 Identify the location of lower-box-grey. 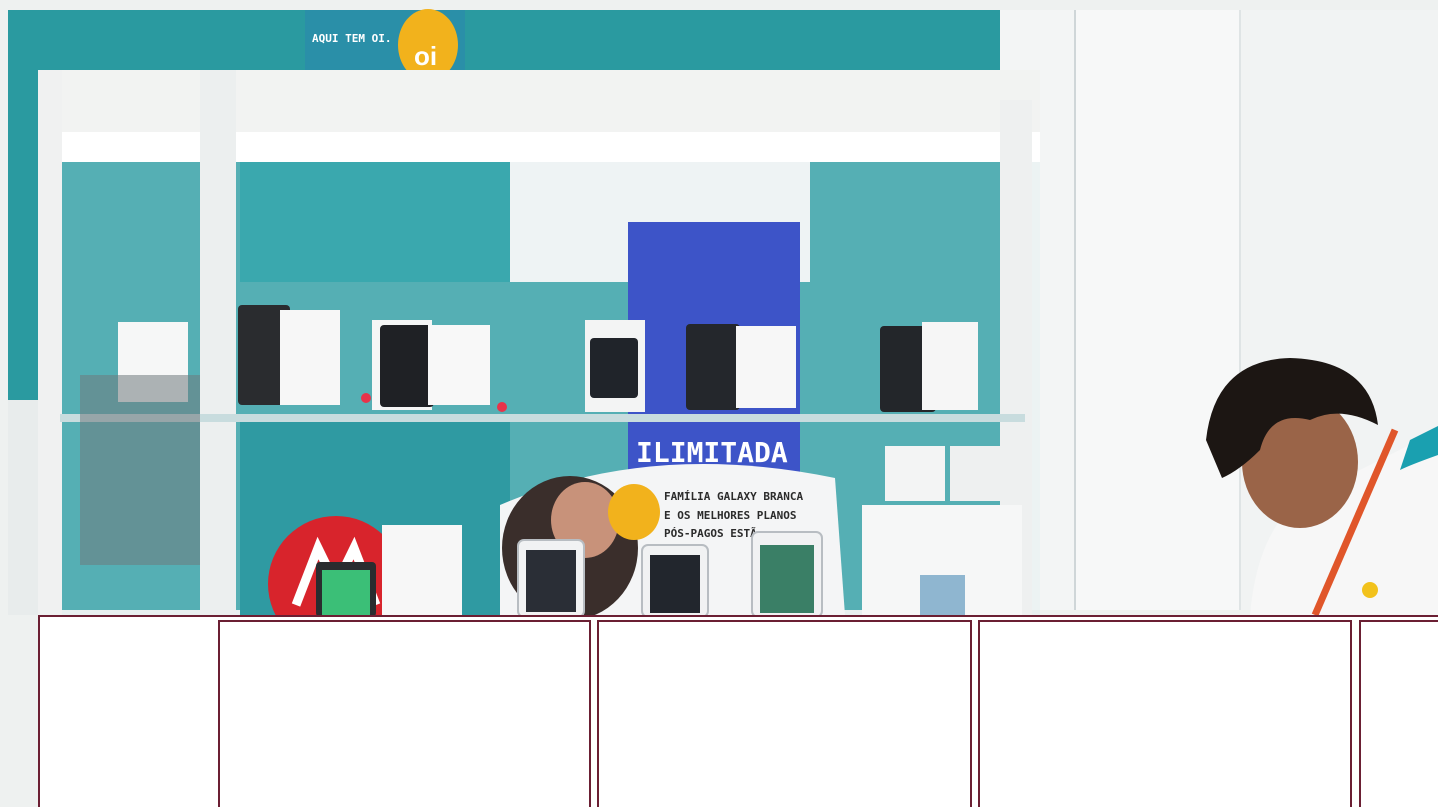
(140, 470).